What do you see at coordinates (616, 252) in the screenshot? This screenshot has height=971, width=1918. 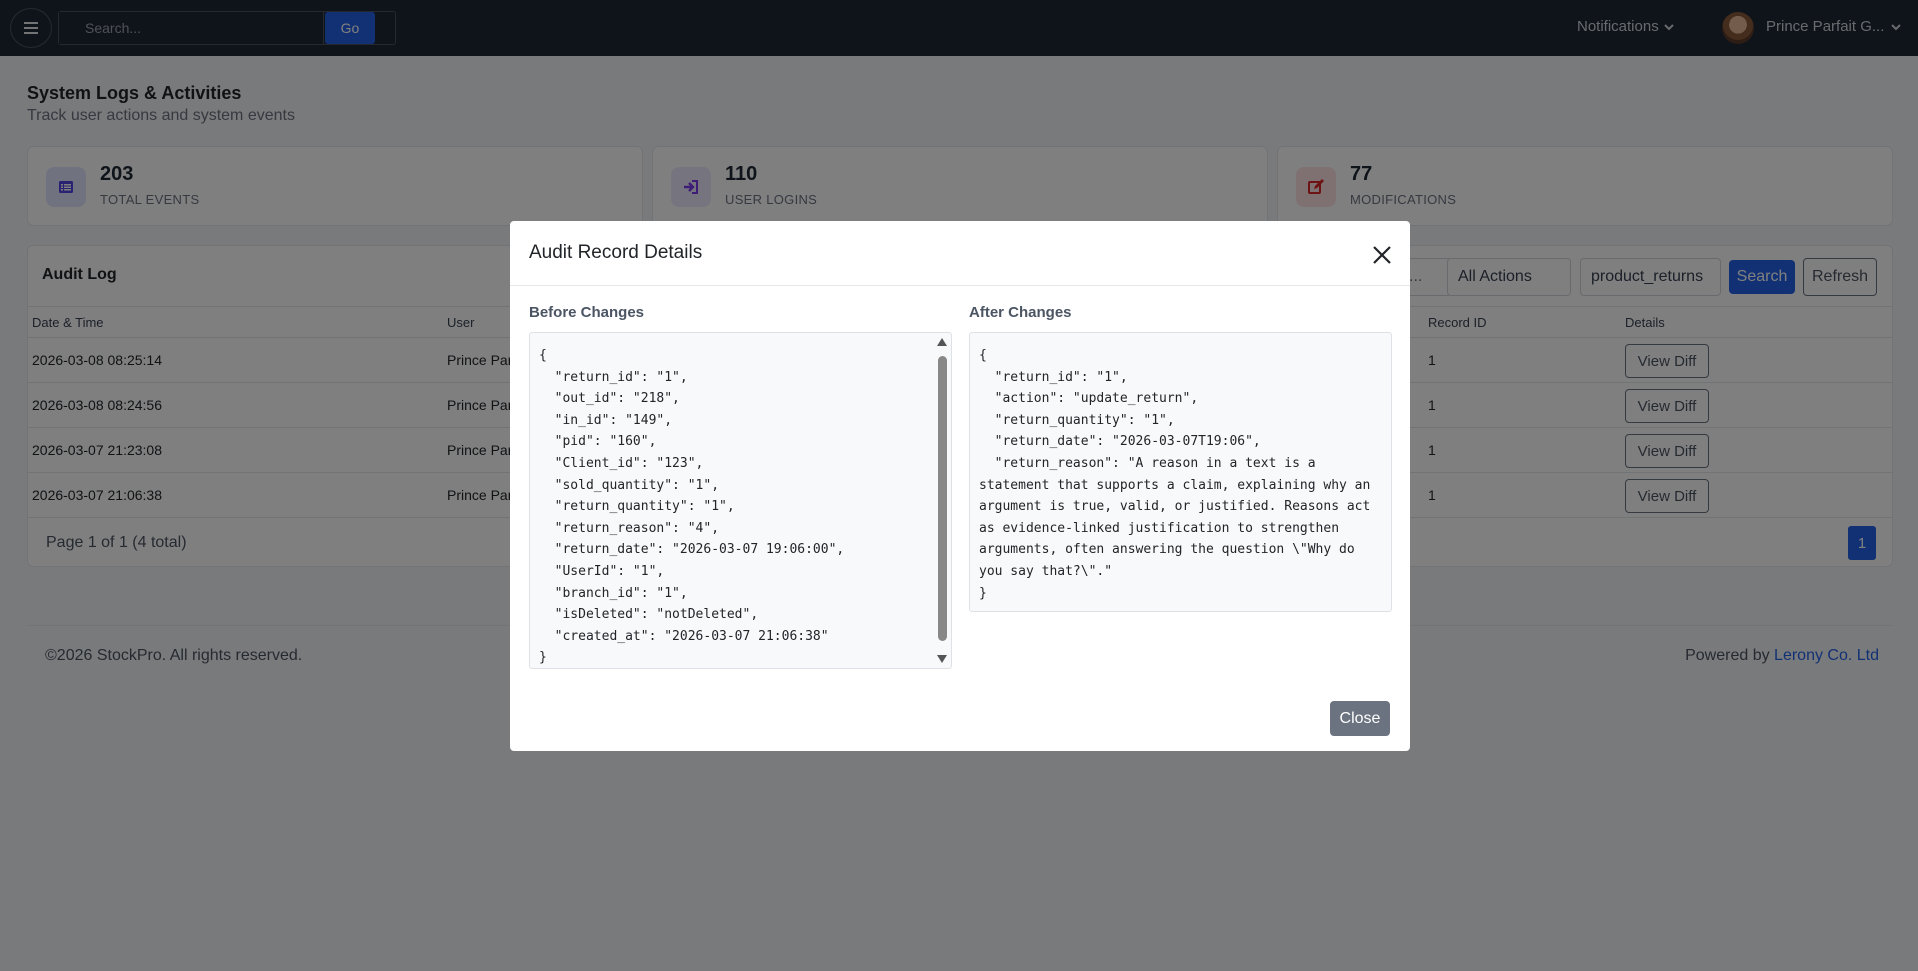 I see `modal-title: Audit Record Details` at bounding box center [616, 252].